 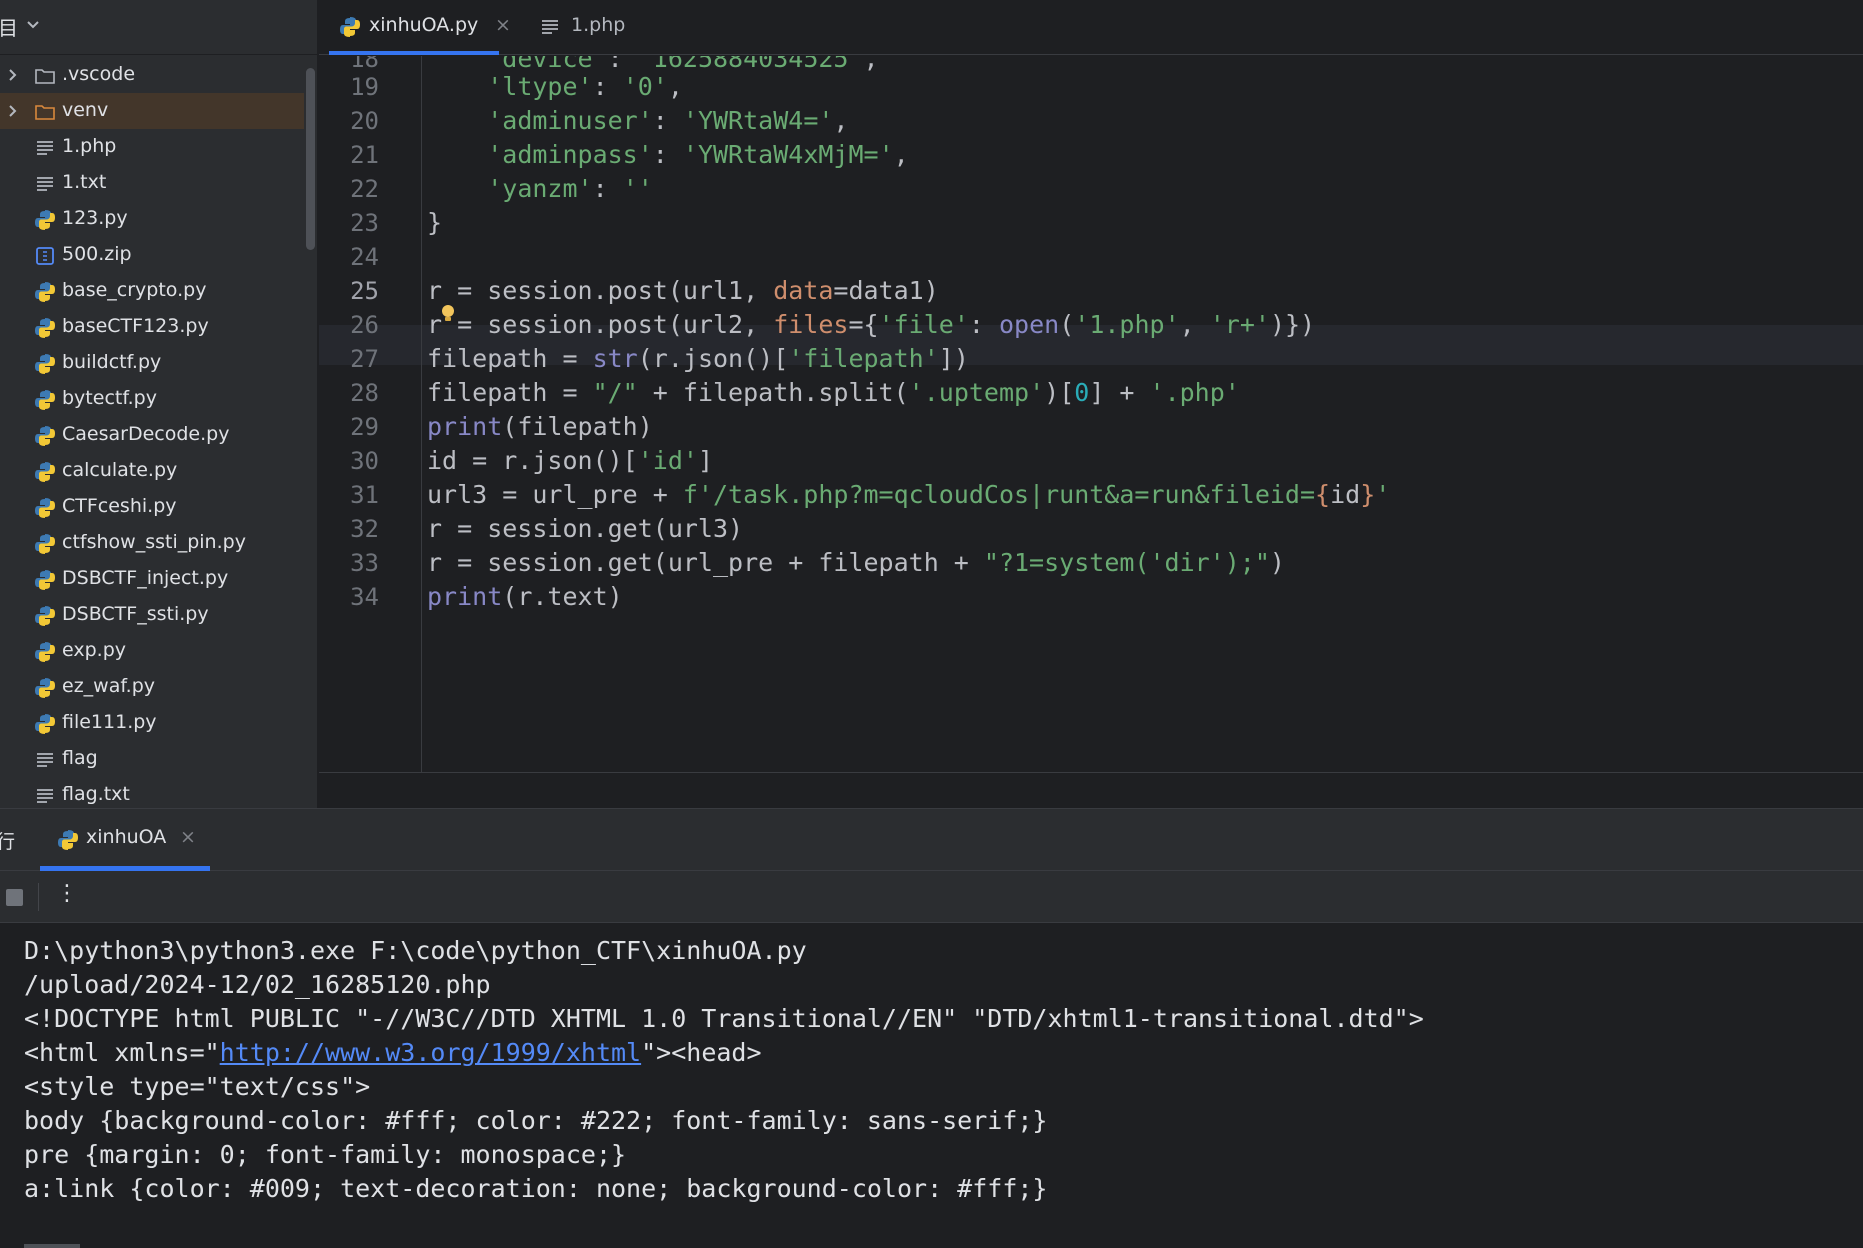 What do you see at coordinates (95, 218) in the screenshot?
I see `tree-item-label: 123.py` at bounding box center [95, 218].